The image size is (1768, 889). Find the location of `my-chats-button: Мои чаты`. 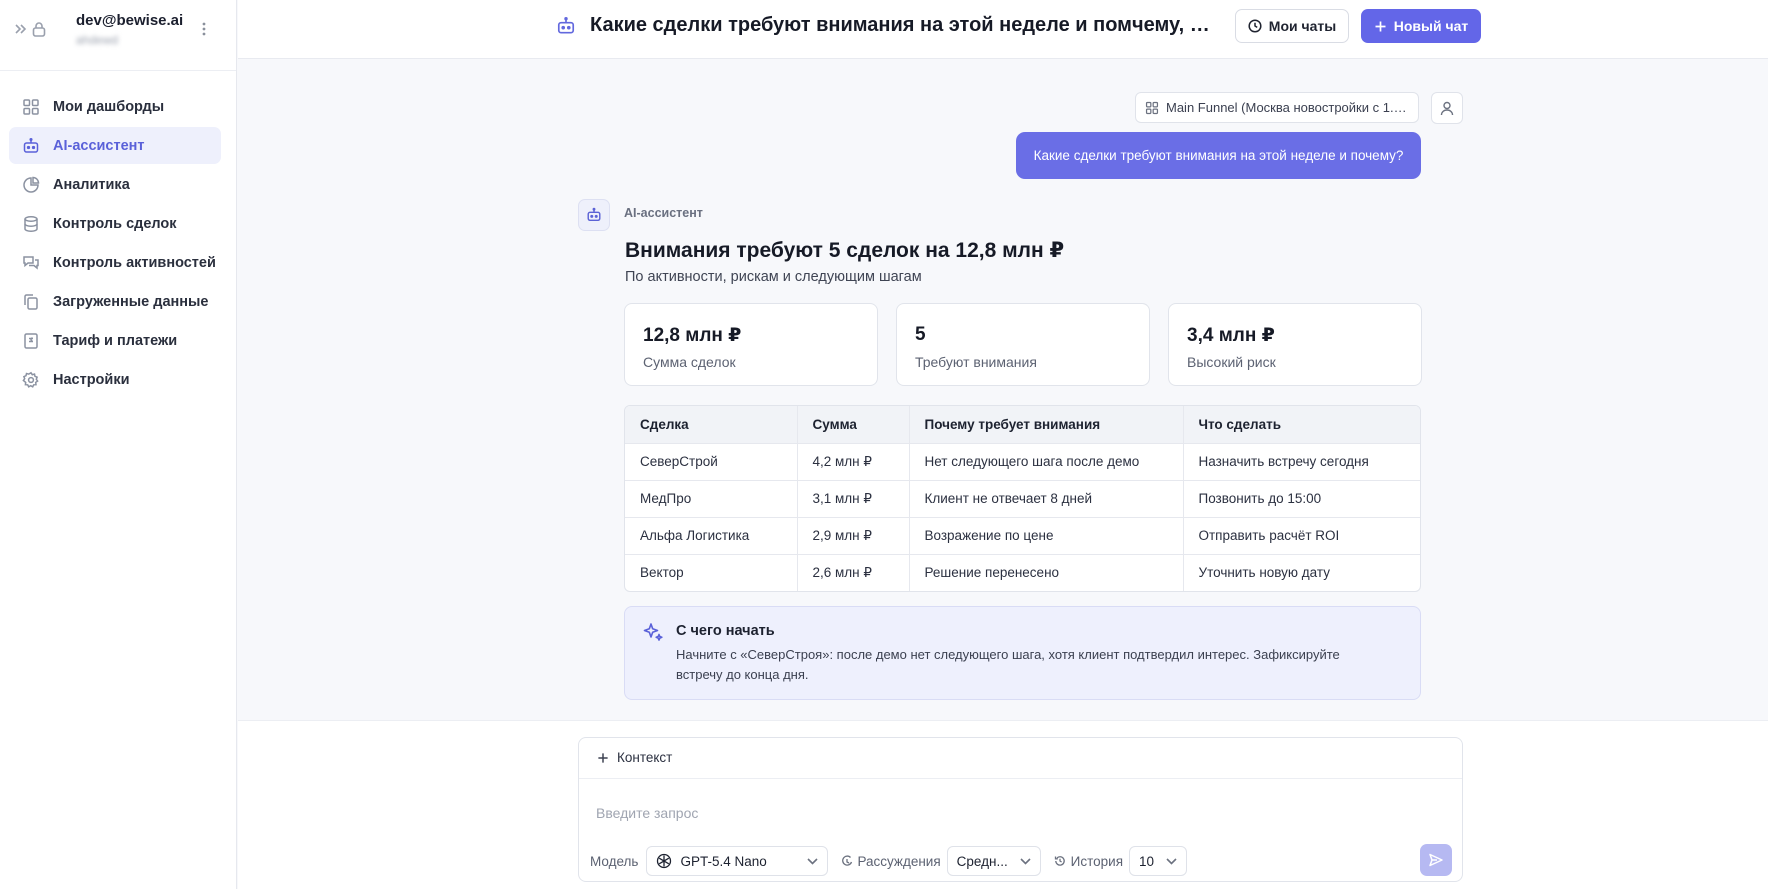

my-chats-button: Мои чаты is located at coordinates (1292, 26).